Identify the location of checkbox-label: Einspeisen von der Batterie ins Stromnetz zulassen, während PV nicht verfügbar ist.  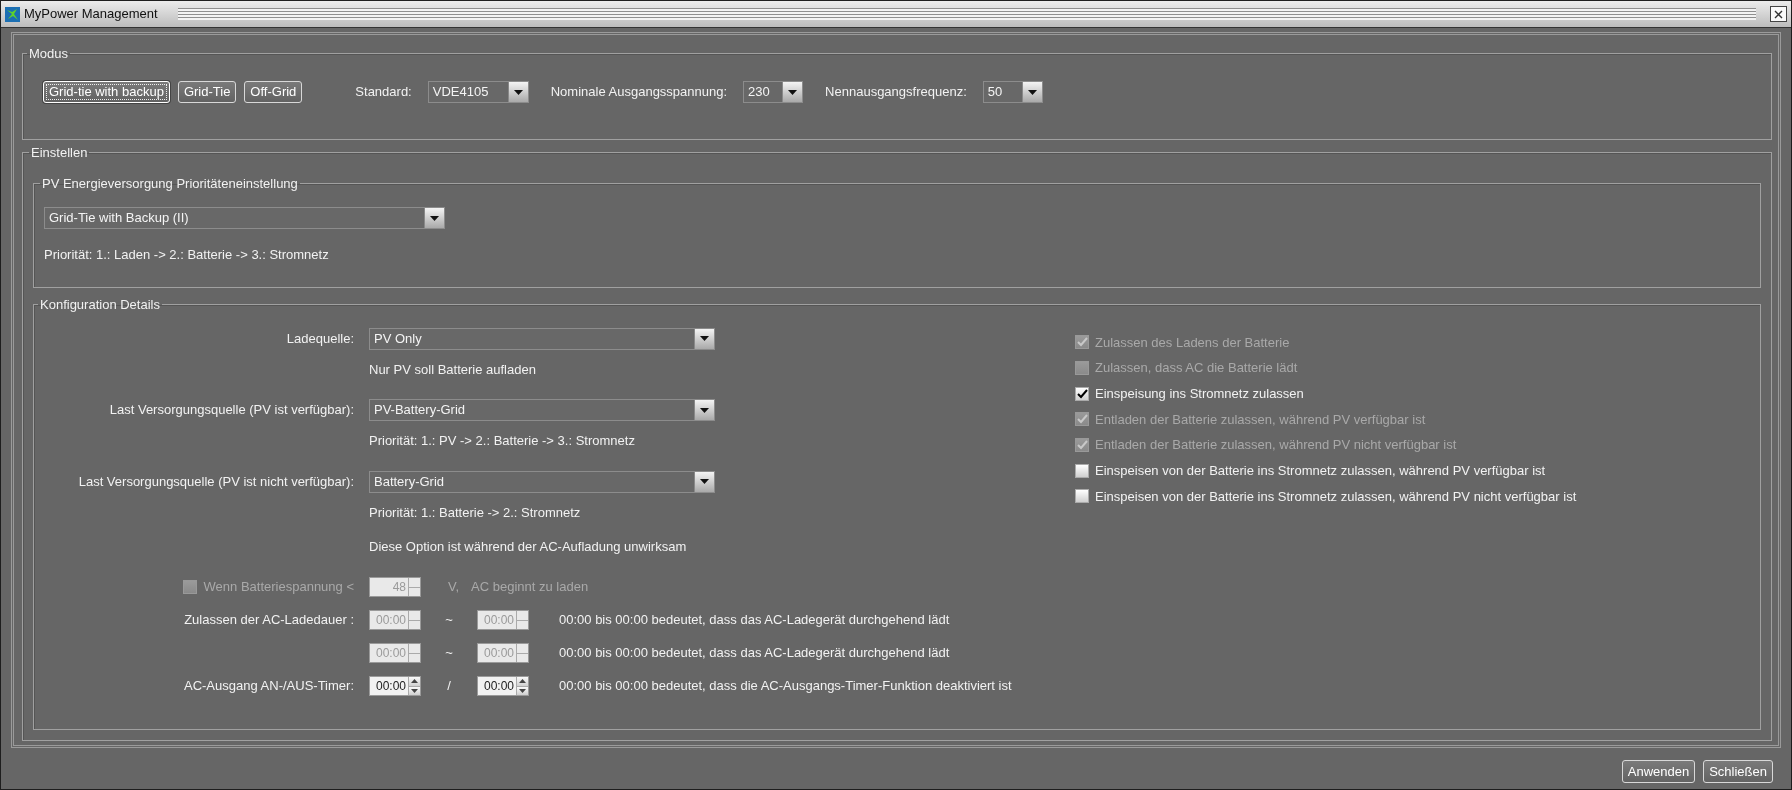
(1336, 496).